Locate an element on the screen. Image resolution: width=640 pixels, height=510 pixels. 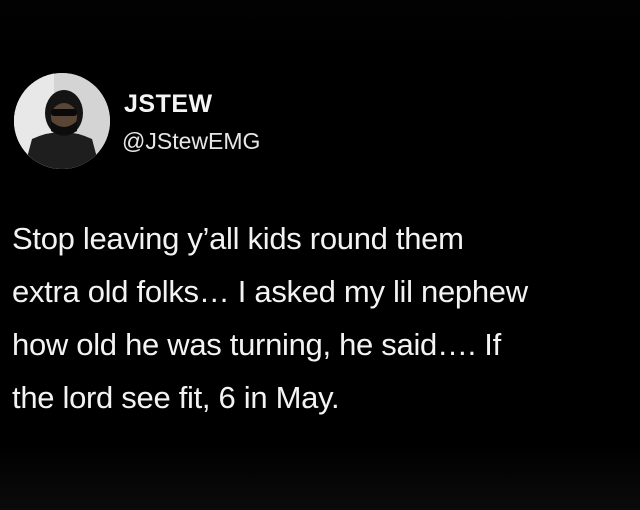
top-background-band is located at coordinates (320, 30).